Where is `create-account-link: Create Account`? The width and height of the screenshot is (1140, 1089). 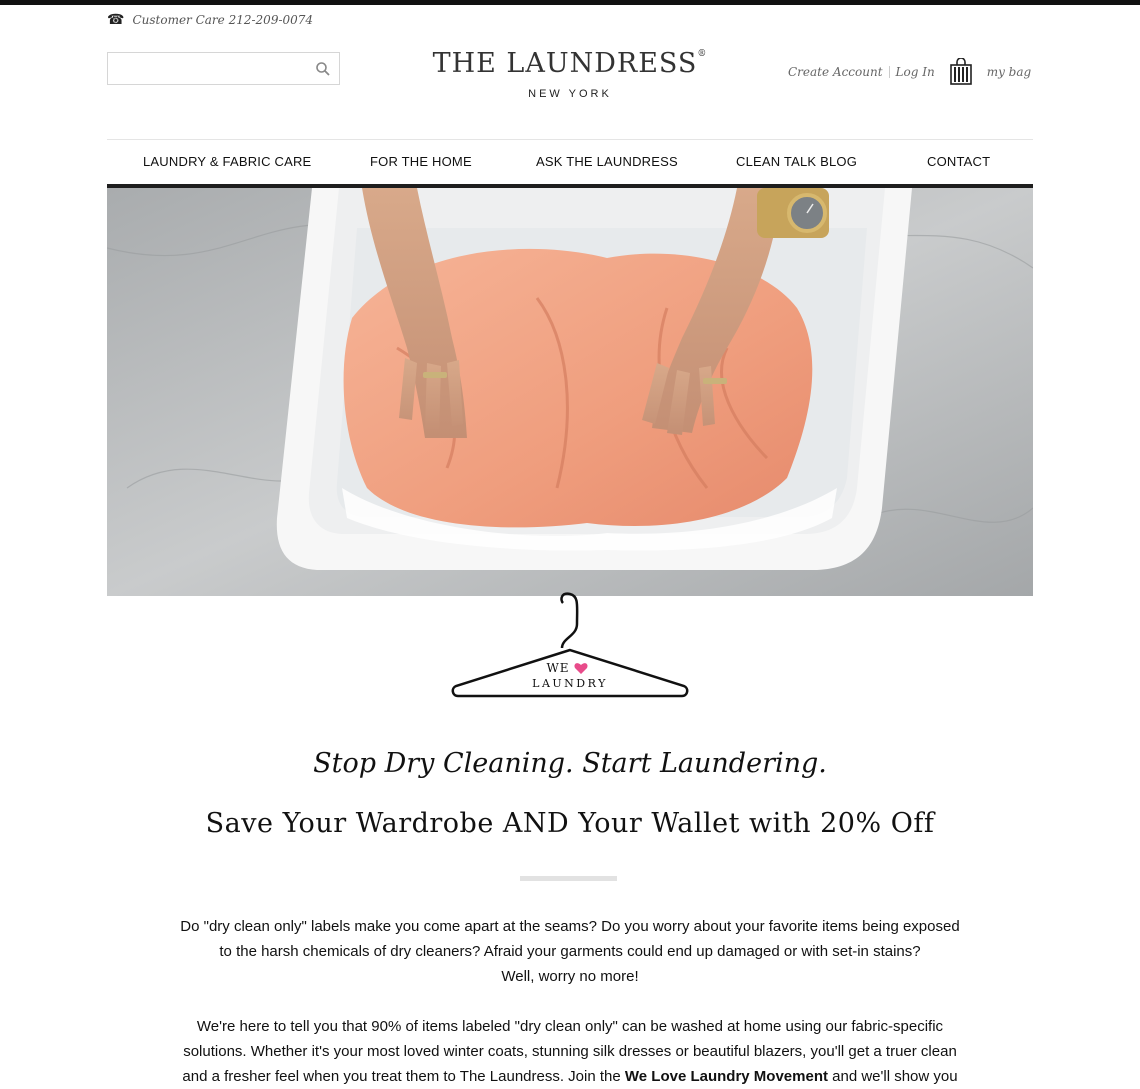 create-account-link: Create Account is located at coordinates (835, 72).